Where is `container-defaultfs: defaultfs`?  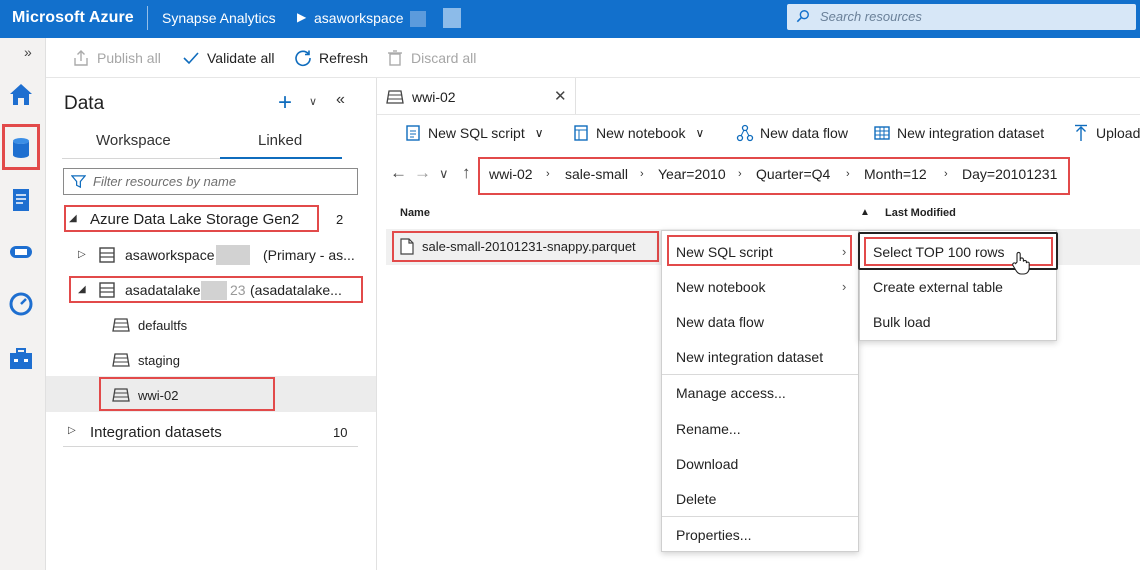
container-defaultfs: defaultfs is located at coordinates (162, 325).